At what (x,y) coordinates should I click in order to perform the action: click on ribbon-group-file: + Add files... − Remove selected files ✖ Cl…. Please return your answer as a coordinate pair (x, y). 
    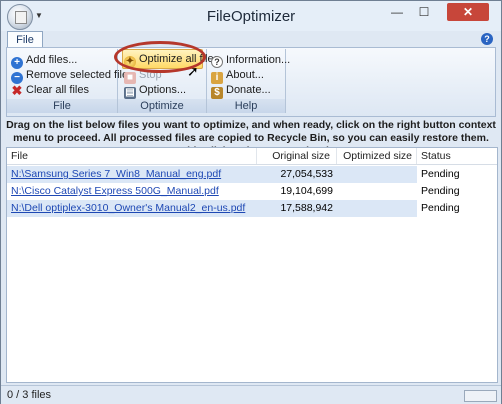
    Looking at the image, I should click on (70, 81).